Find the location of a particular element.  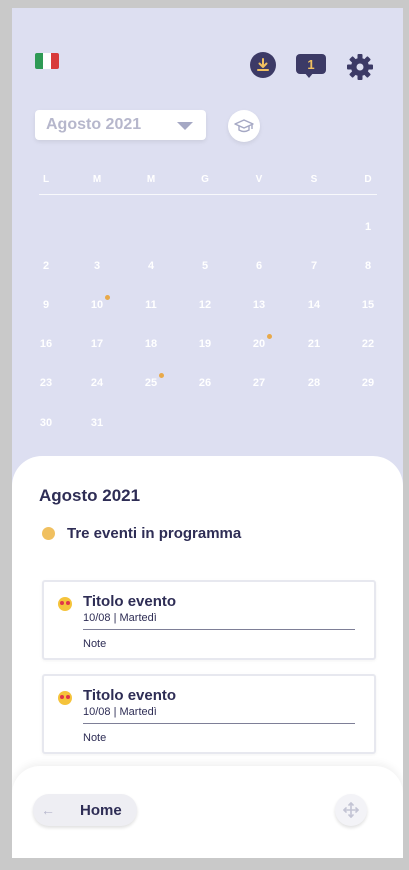

calendar-day: 27 is located at coordinates (259, 383).